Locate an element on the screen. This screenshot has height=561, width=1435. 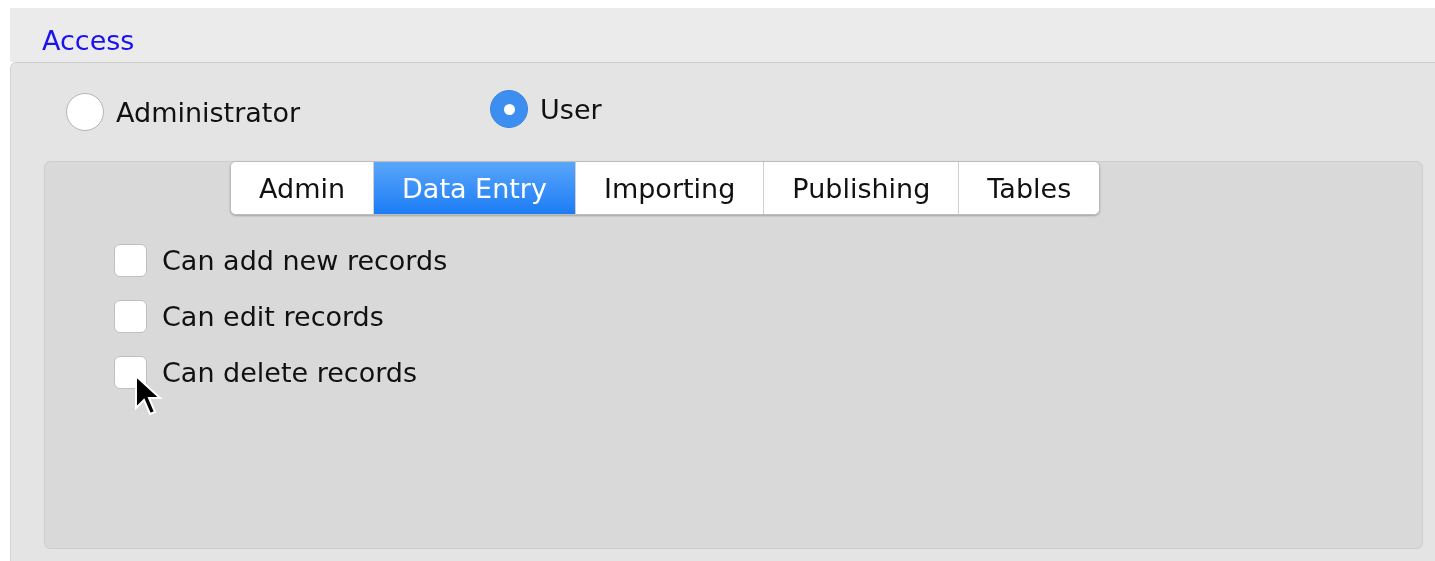
checkbox-label: Can add new records is located at coordinates (305, 260).